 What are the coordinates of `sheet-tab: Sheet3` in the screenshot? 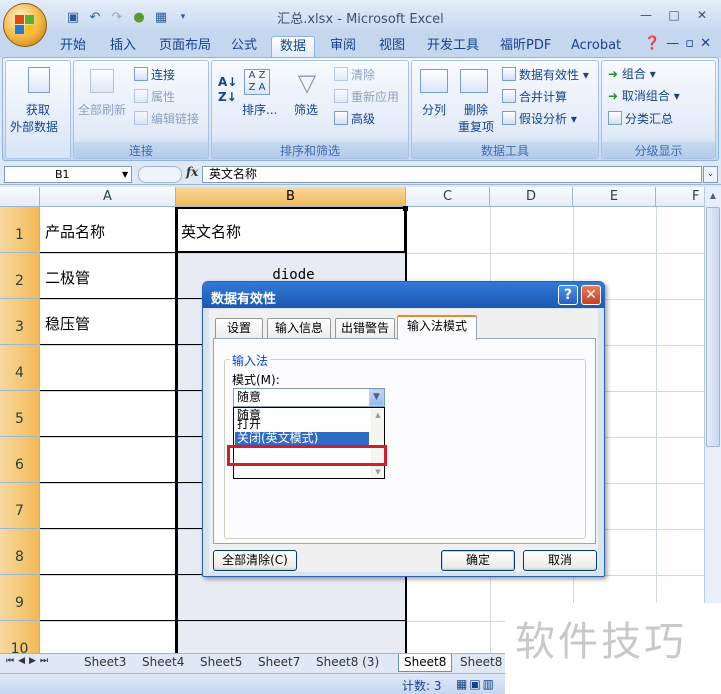 It's located at (105, 663).